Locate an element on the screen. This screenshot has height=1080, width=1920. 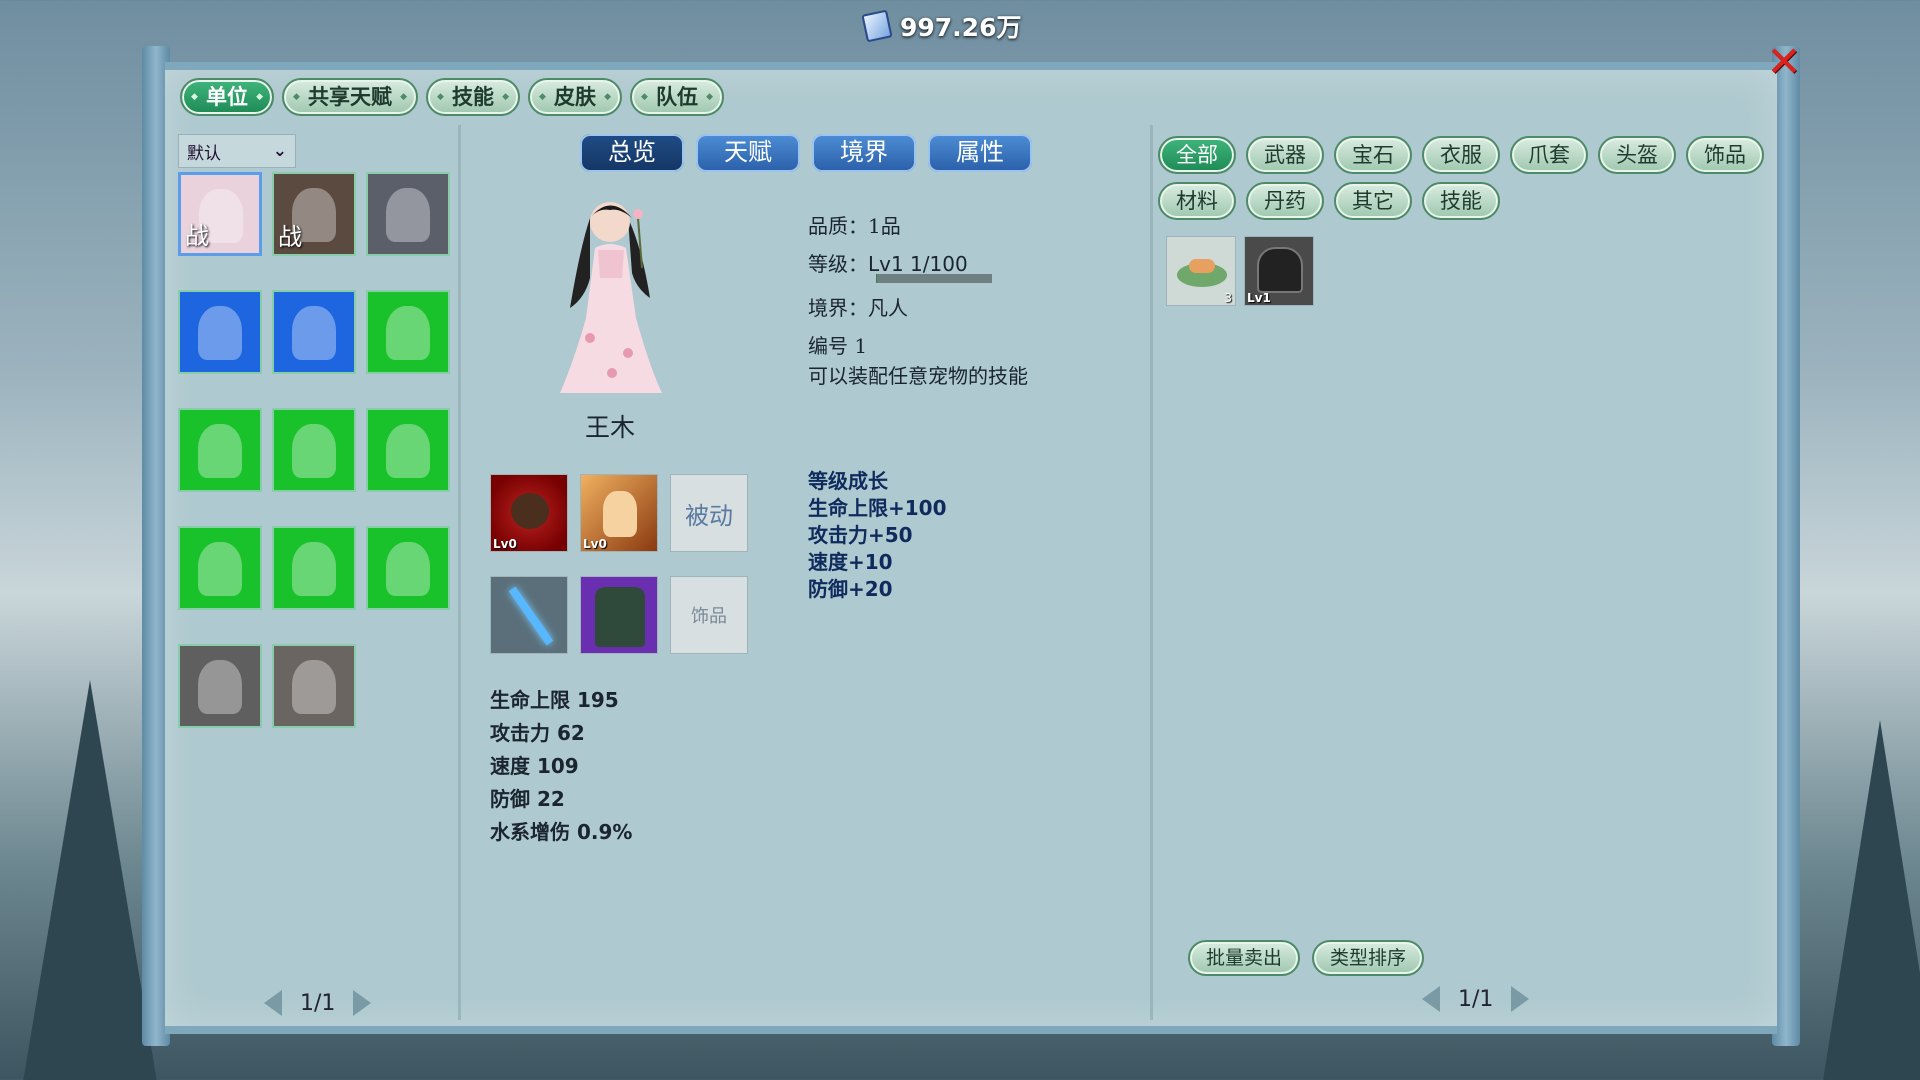
currency-display: 997.26万 is located at coordinates (941, 26).